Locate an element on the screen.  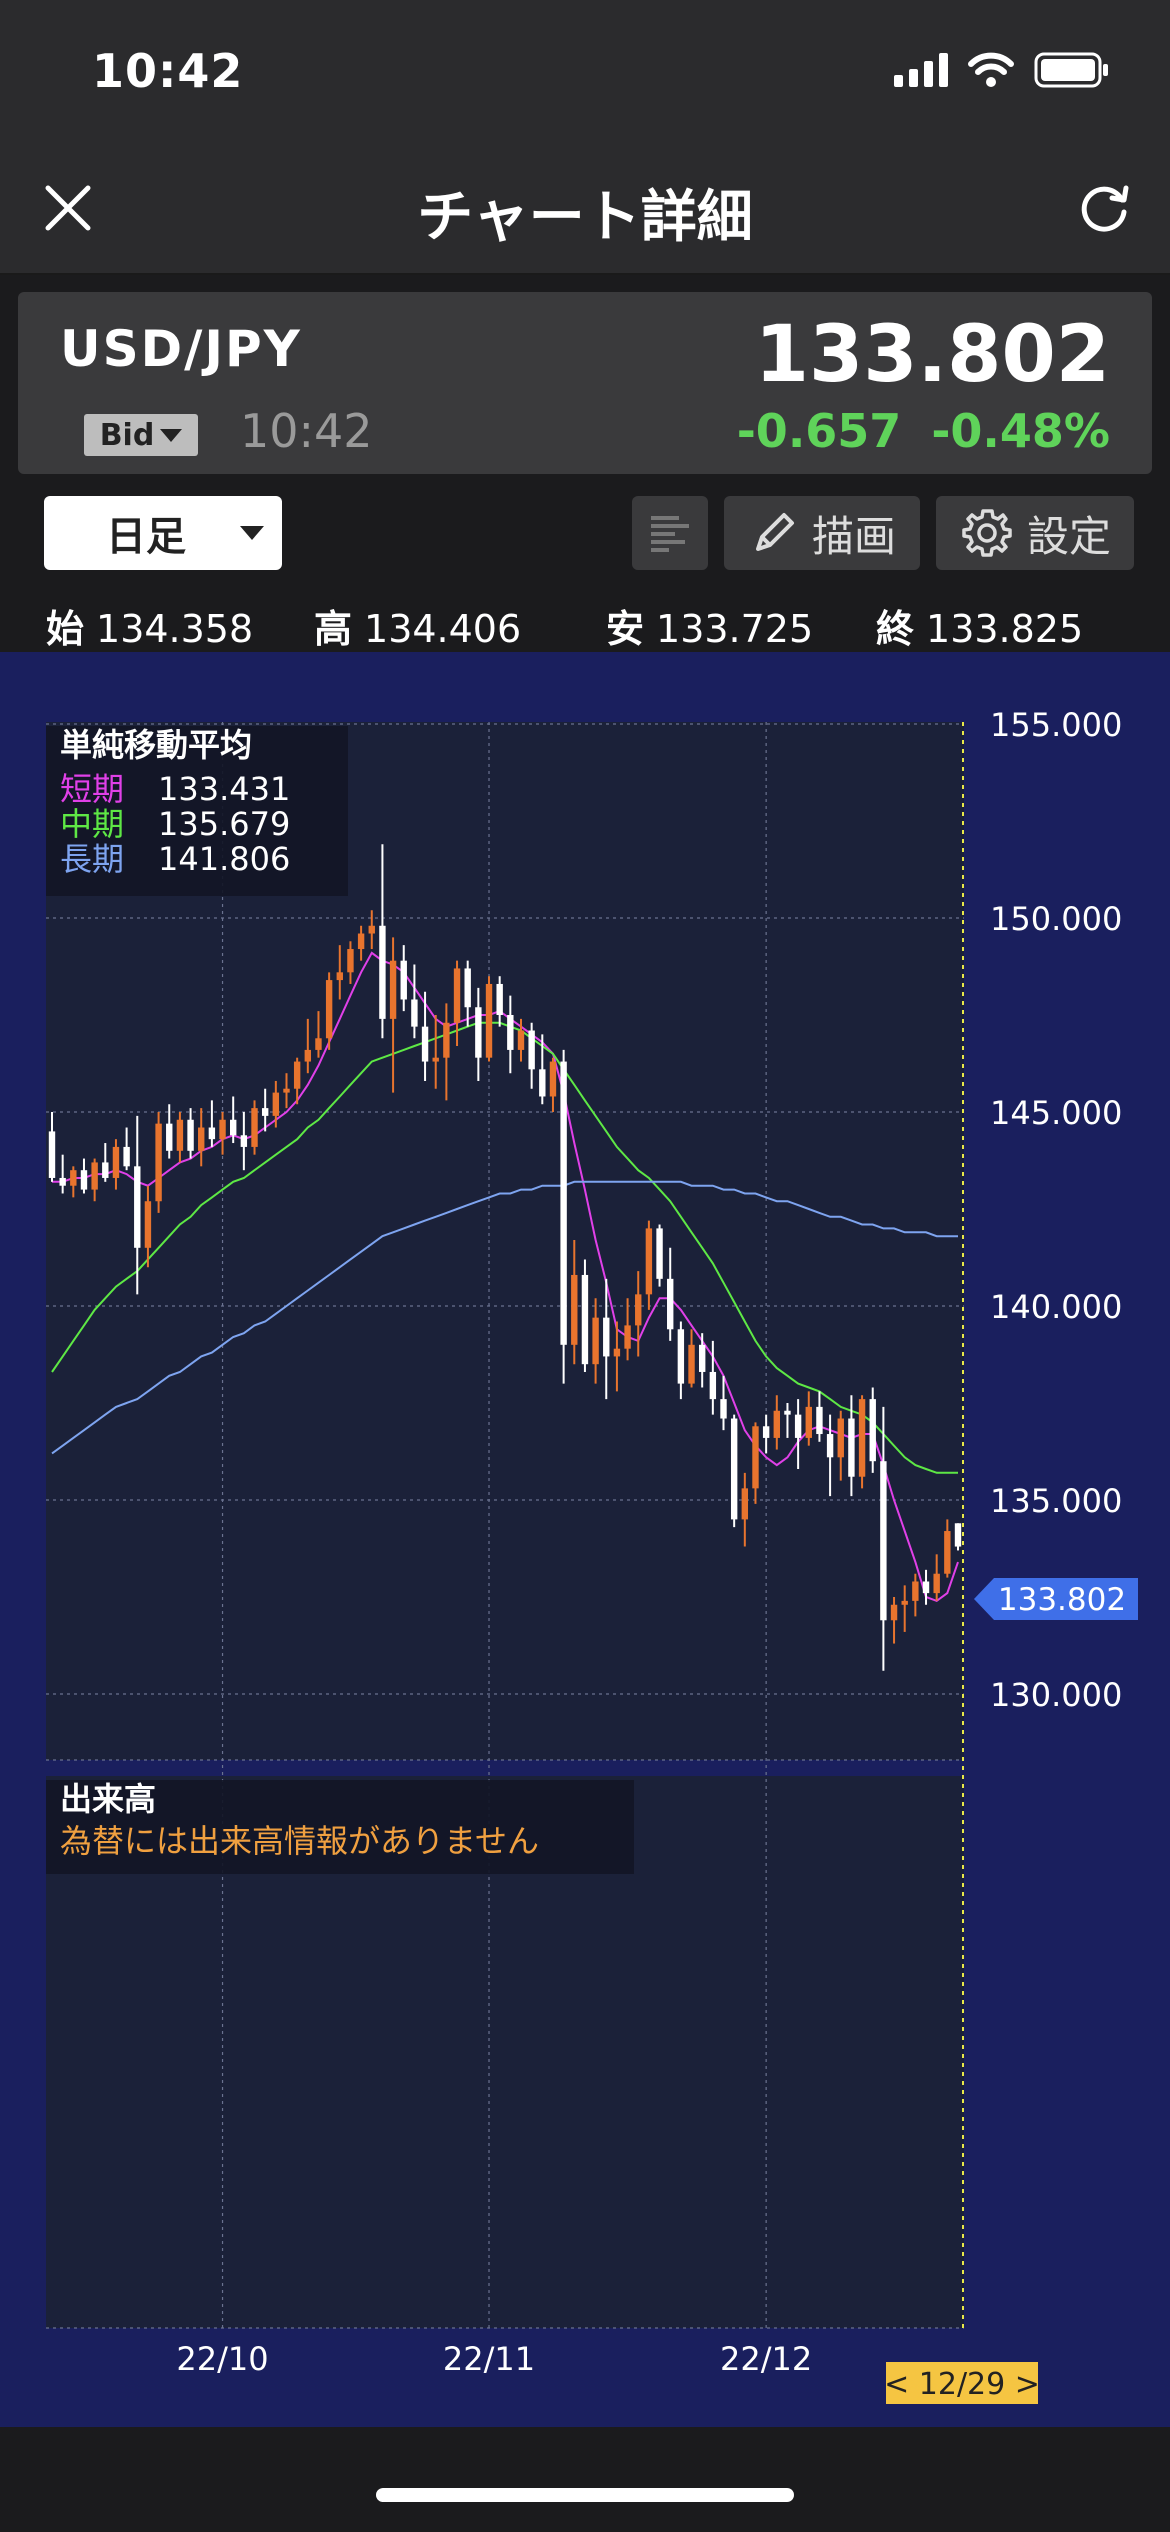
y-tick-label: 155.000 is located at coordinates (1056, 725).